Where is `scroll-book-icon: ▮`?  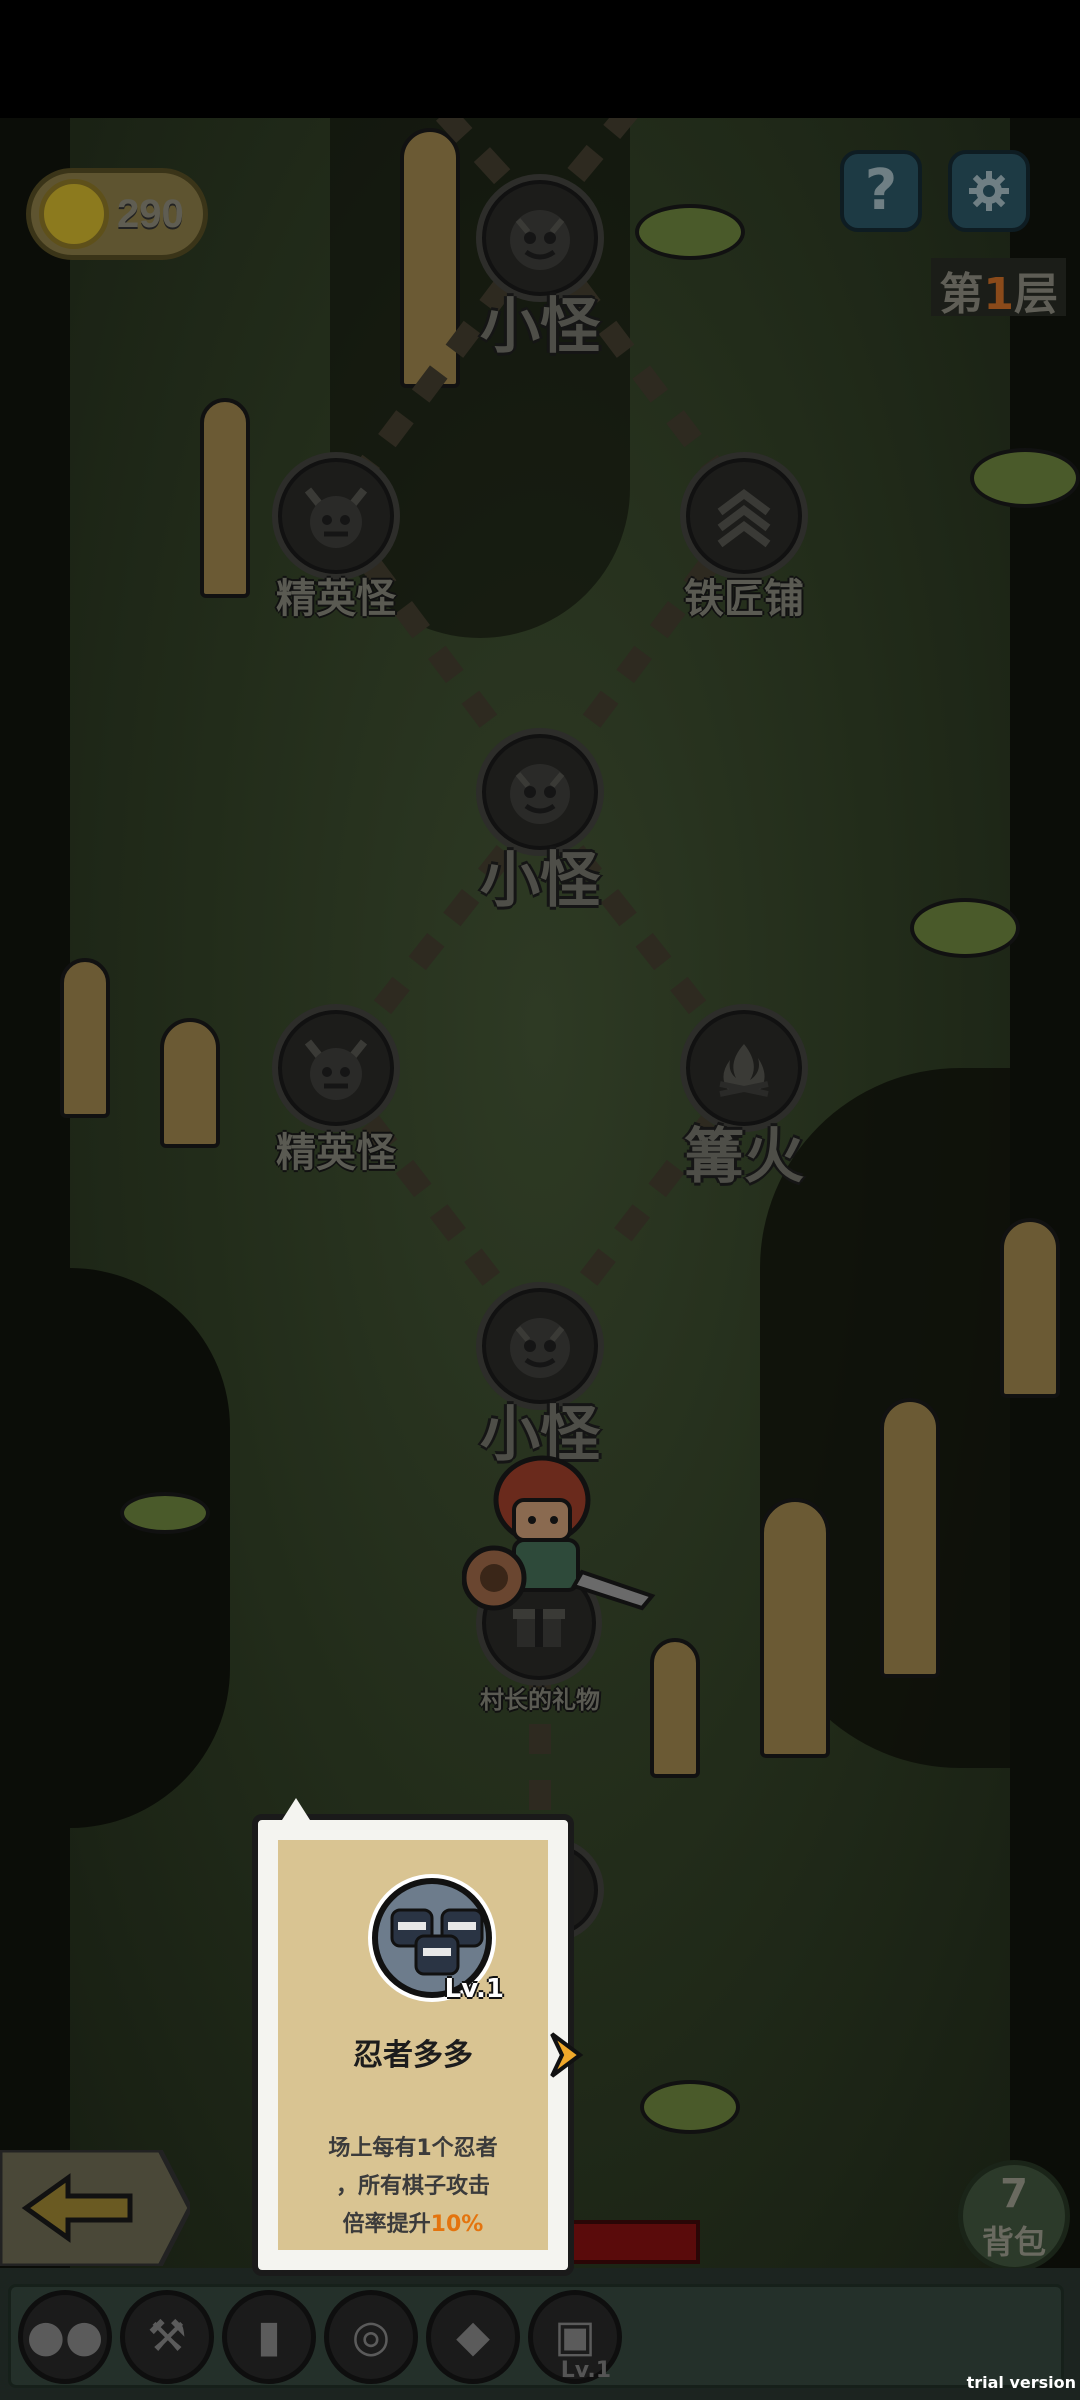 scroll-book-icon: ▮ is located at coordinates (269, 2336).